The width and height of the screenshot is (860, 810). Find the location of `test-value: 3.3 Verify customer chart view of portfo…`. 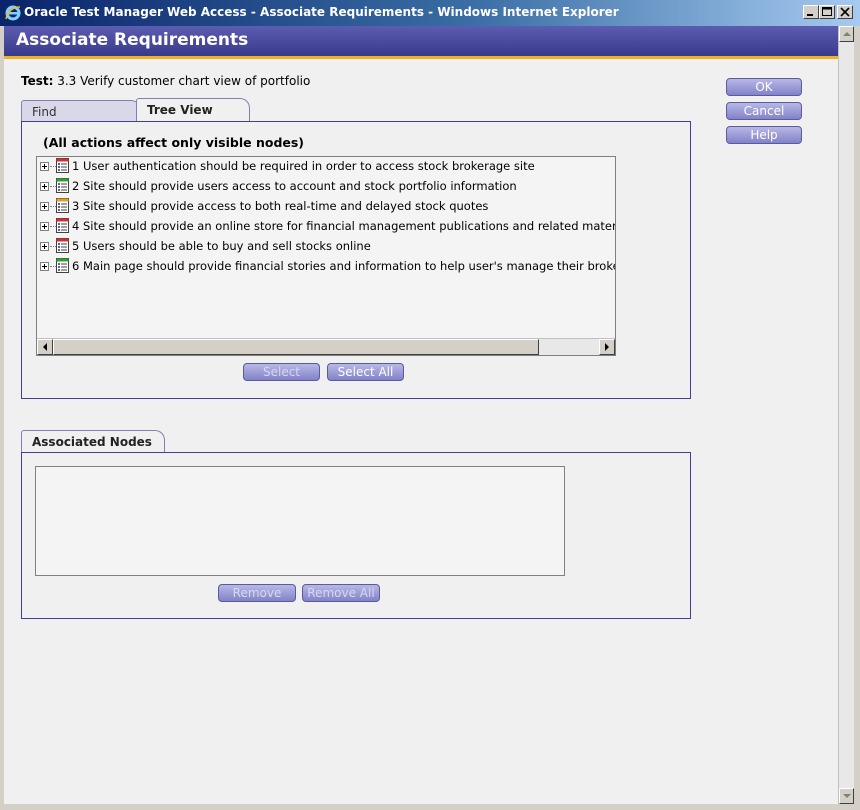

test-value: 3.3 Verify customer chart view of portfo… is located at coordinates (182, 81).